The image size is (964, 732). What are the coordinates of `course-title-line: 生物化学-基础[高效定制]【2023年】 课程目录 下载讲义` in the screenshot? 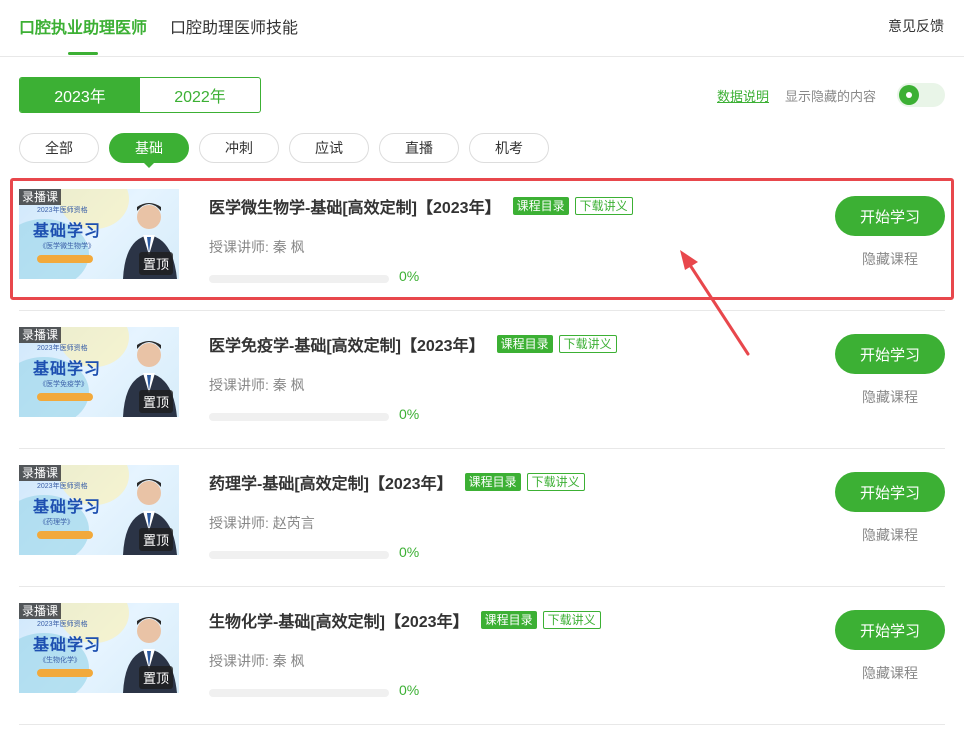 It's located at (405, 620).